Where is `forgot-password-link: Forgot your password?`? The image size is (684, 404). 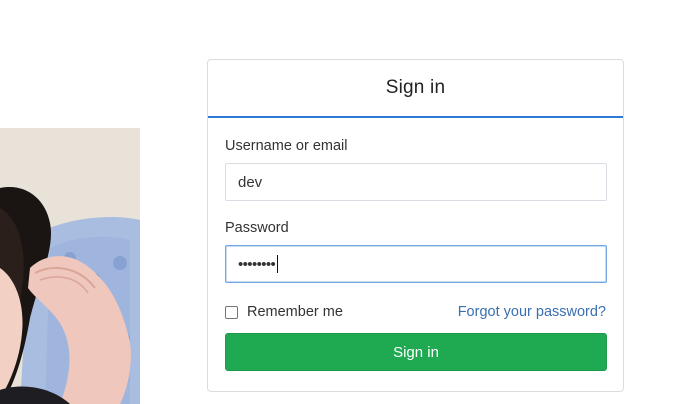 forgot-password-link: Forgot your password? is located at coordinates (532, 312).